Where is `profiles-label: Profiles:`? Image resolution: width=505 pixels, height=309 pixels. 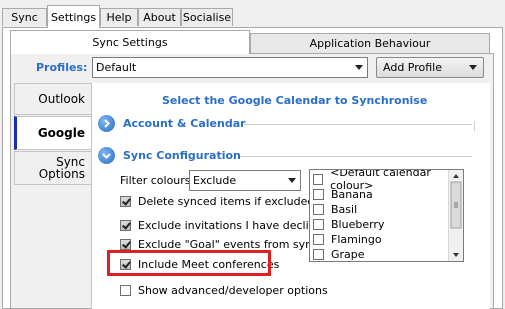 profiles-label: Profiles: is located at coordinates (62, 67).